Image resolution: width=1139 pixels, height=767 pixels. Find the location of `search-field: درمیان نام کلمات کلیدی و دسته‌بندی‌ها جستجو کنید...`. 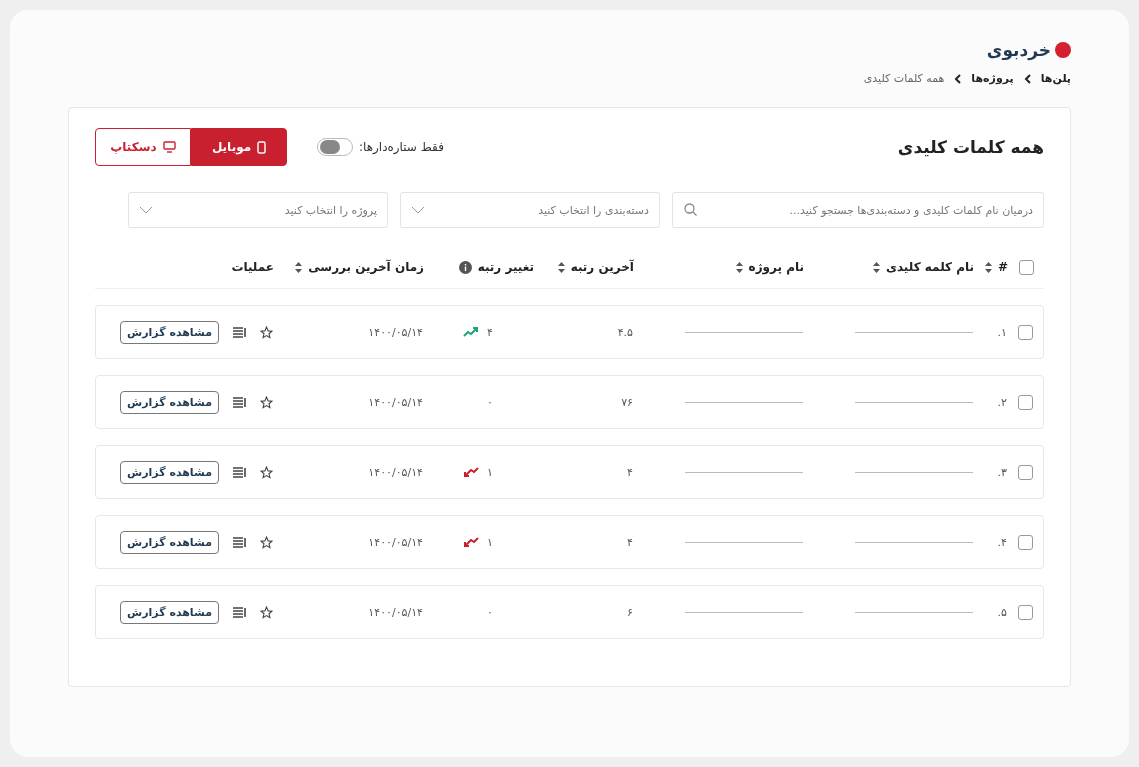

search-field: درمیان نام کلمات کلیدی و دسته‌بندی‌ها جستجو کنید... is located at coordinates (858, 210).